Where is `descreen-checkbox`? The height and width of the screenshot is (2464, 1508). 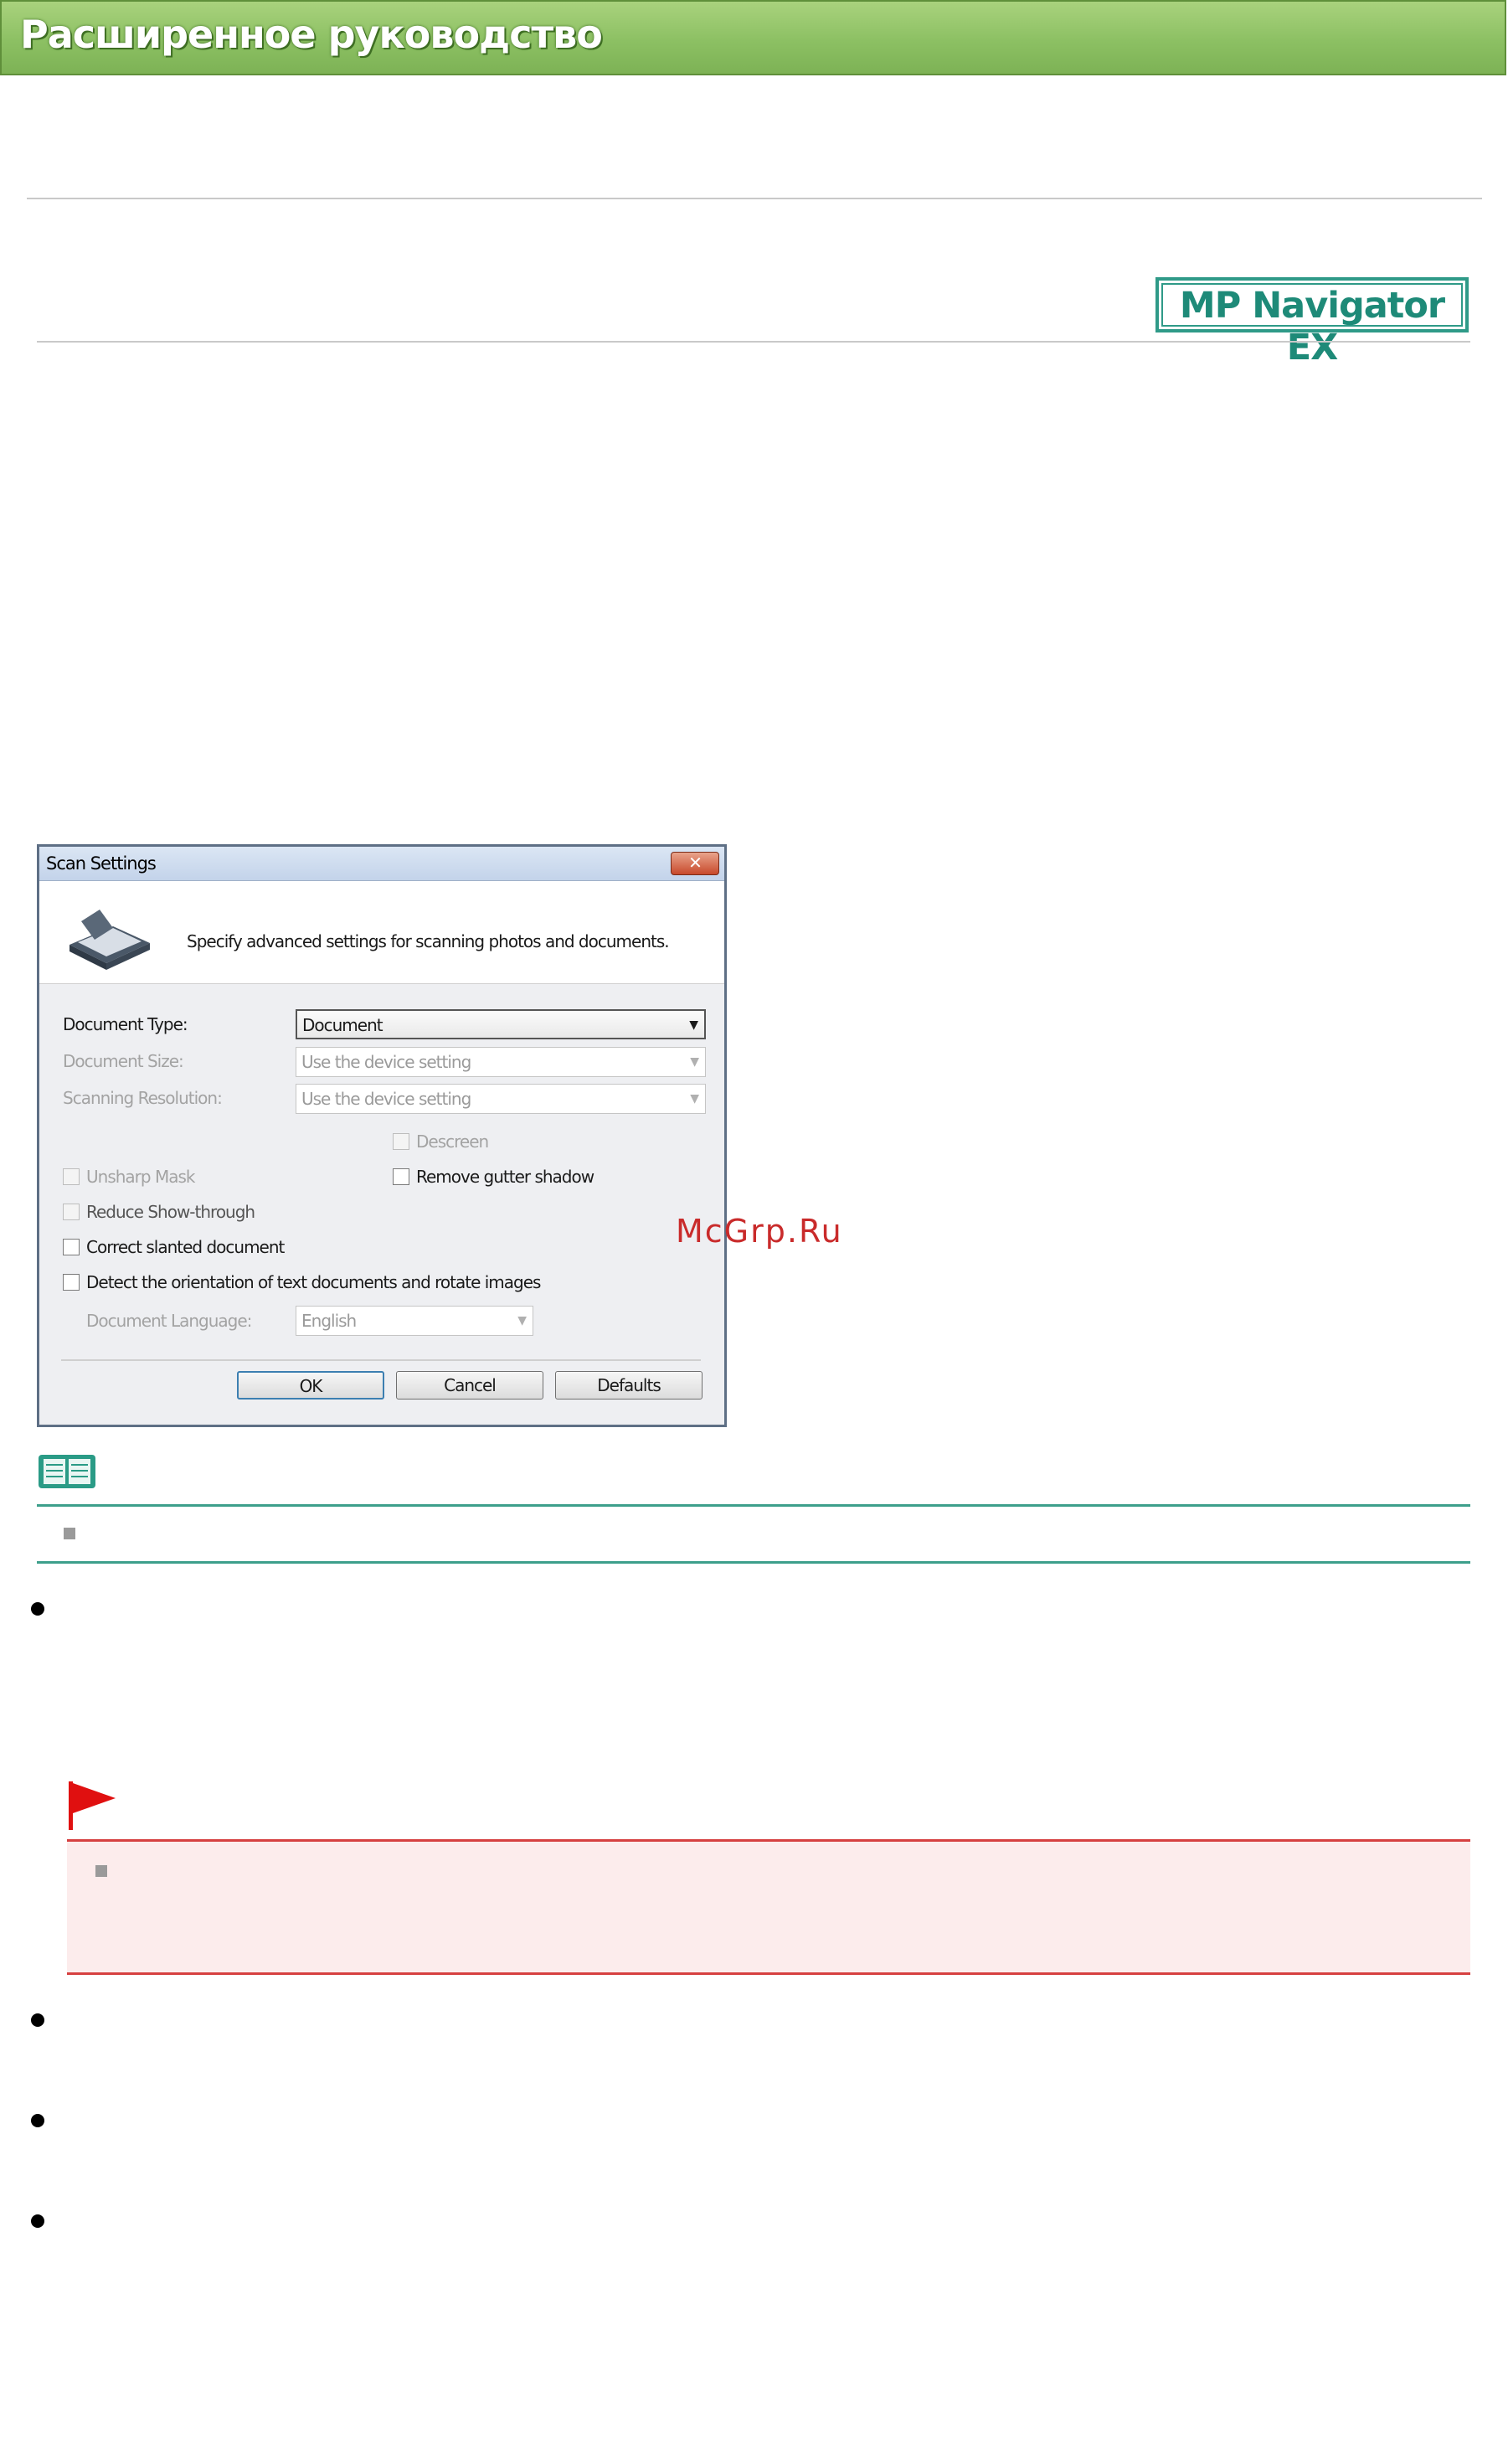
descreen-checkbox is located at coordinates (401, 1141).